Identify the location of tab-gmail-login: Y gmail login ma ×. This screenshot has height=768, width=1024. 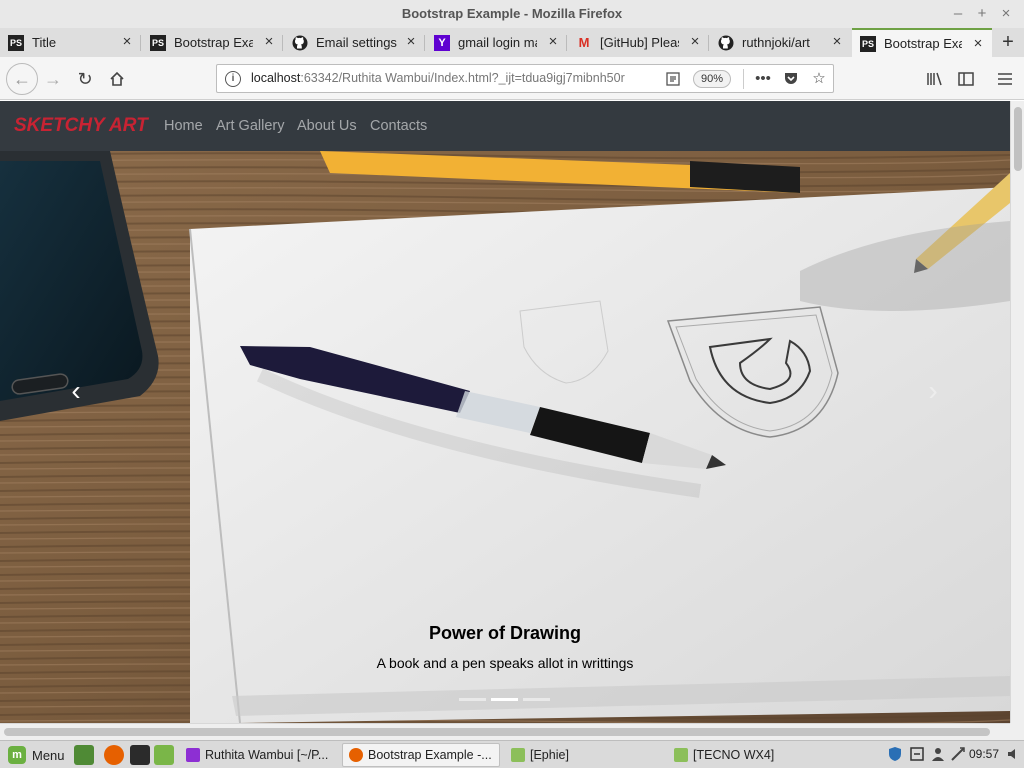
(496, 42).